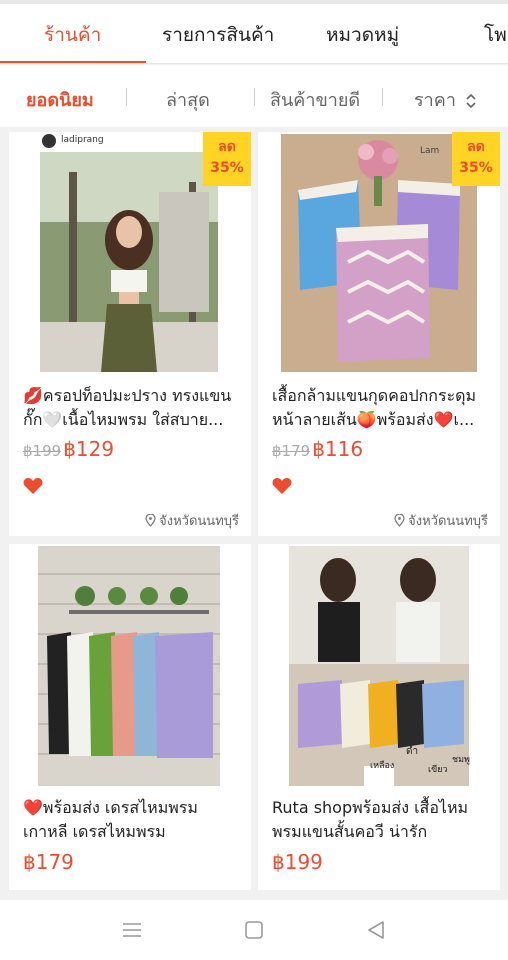 This screenshot has height=960, width=508. Describe the element at coordinates (110, 819) in the screenshot. I see `product-title: ❤️พร้อมส่ง เดรสไหมพรมเกาหลี เดรสไหมพรม` at that location.